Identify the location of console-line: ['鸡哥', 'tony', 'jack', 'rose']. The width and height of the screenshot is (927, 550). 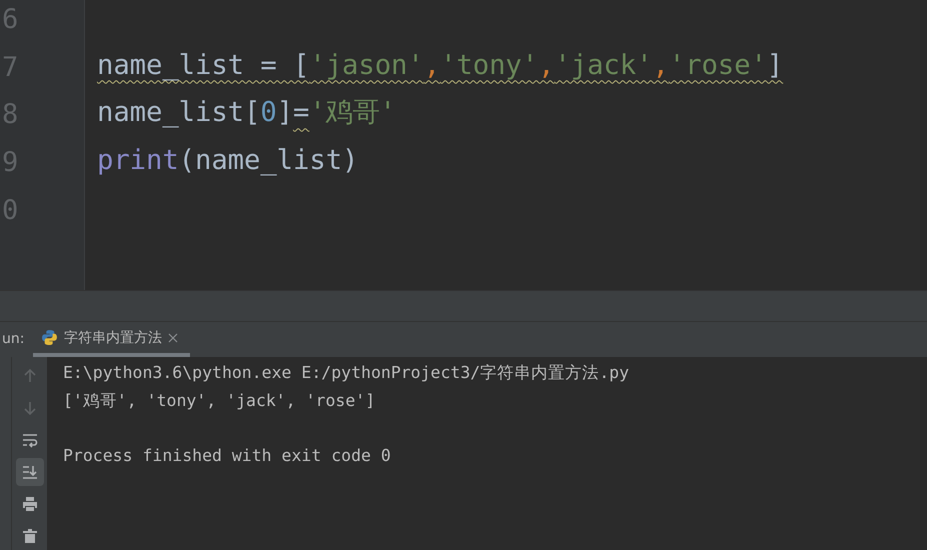
(219, 401).